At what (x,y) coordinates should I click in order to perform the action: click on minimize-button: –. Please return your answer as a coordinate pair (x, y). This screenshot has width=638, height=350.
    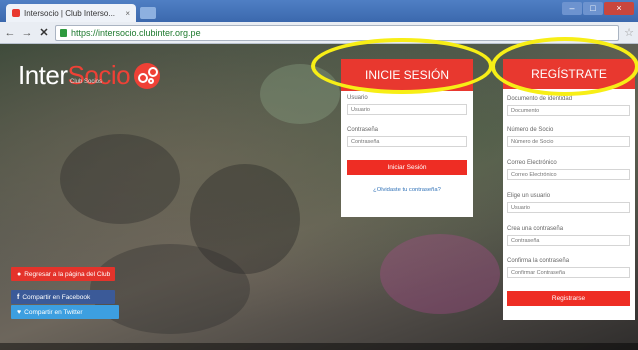
    Looking at the image, I should click on (572, 8).